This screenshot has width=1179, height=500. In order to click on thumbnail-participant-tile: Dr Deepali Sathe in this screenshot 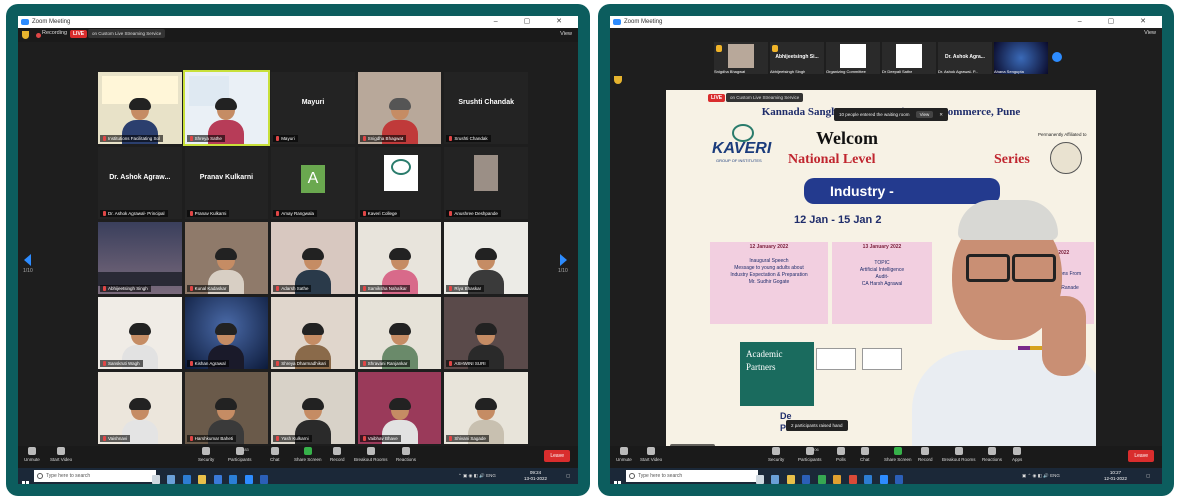, I will do `click(909, 58)`.